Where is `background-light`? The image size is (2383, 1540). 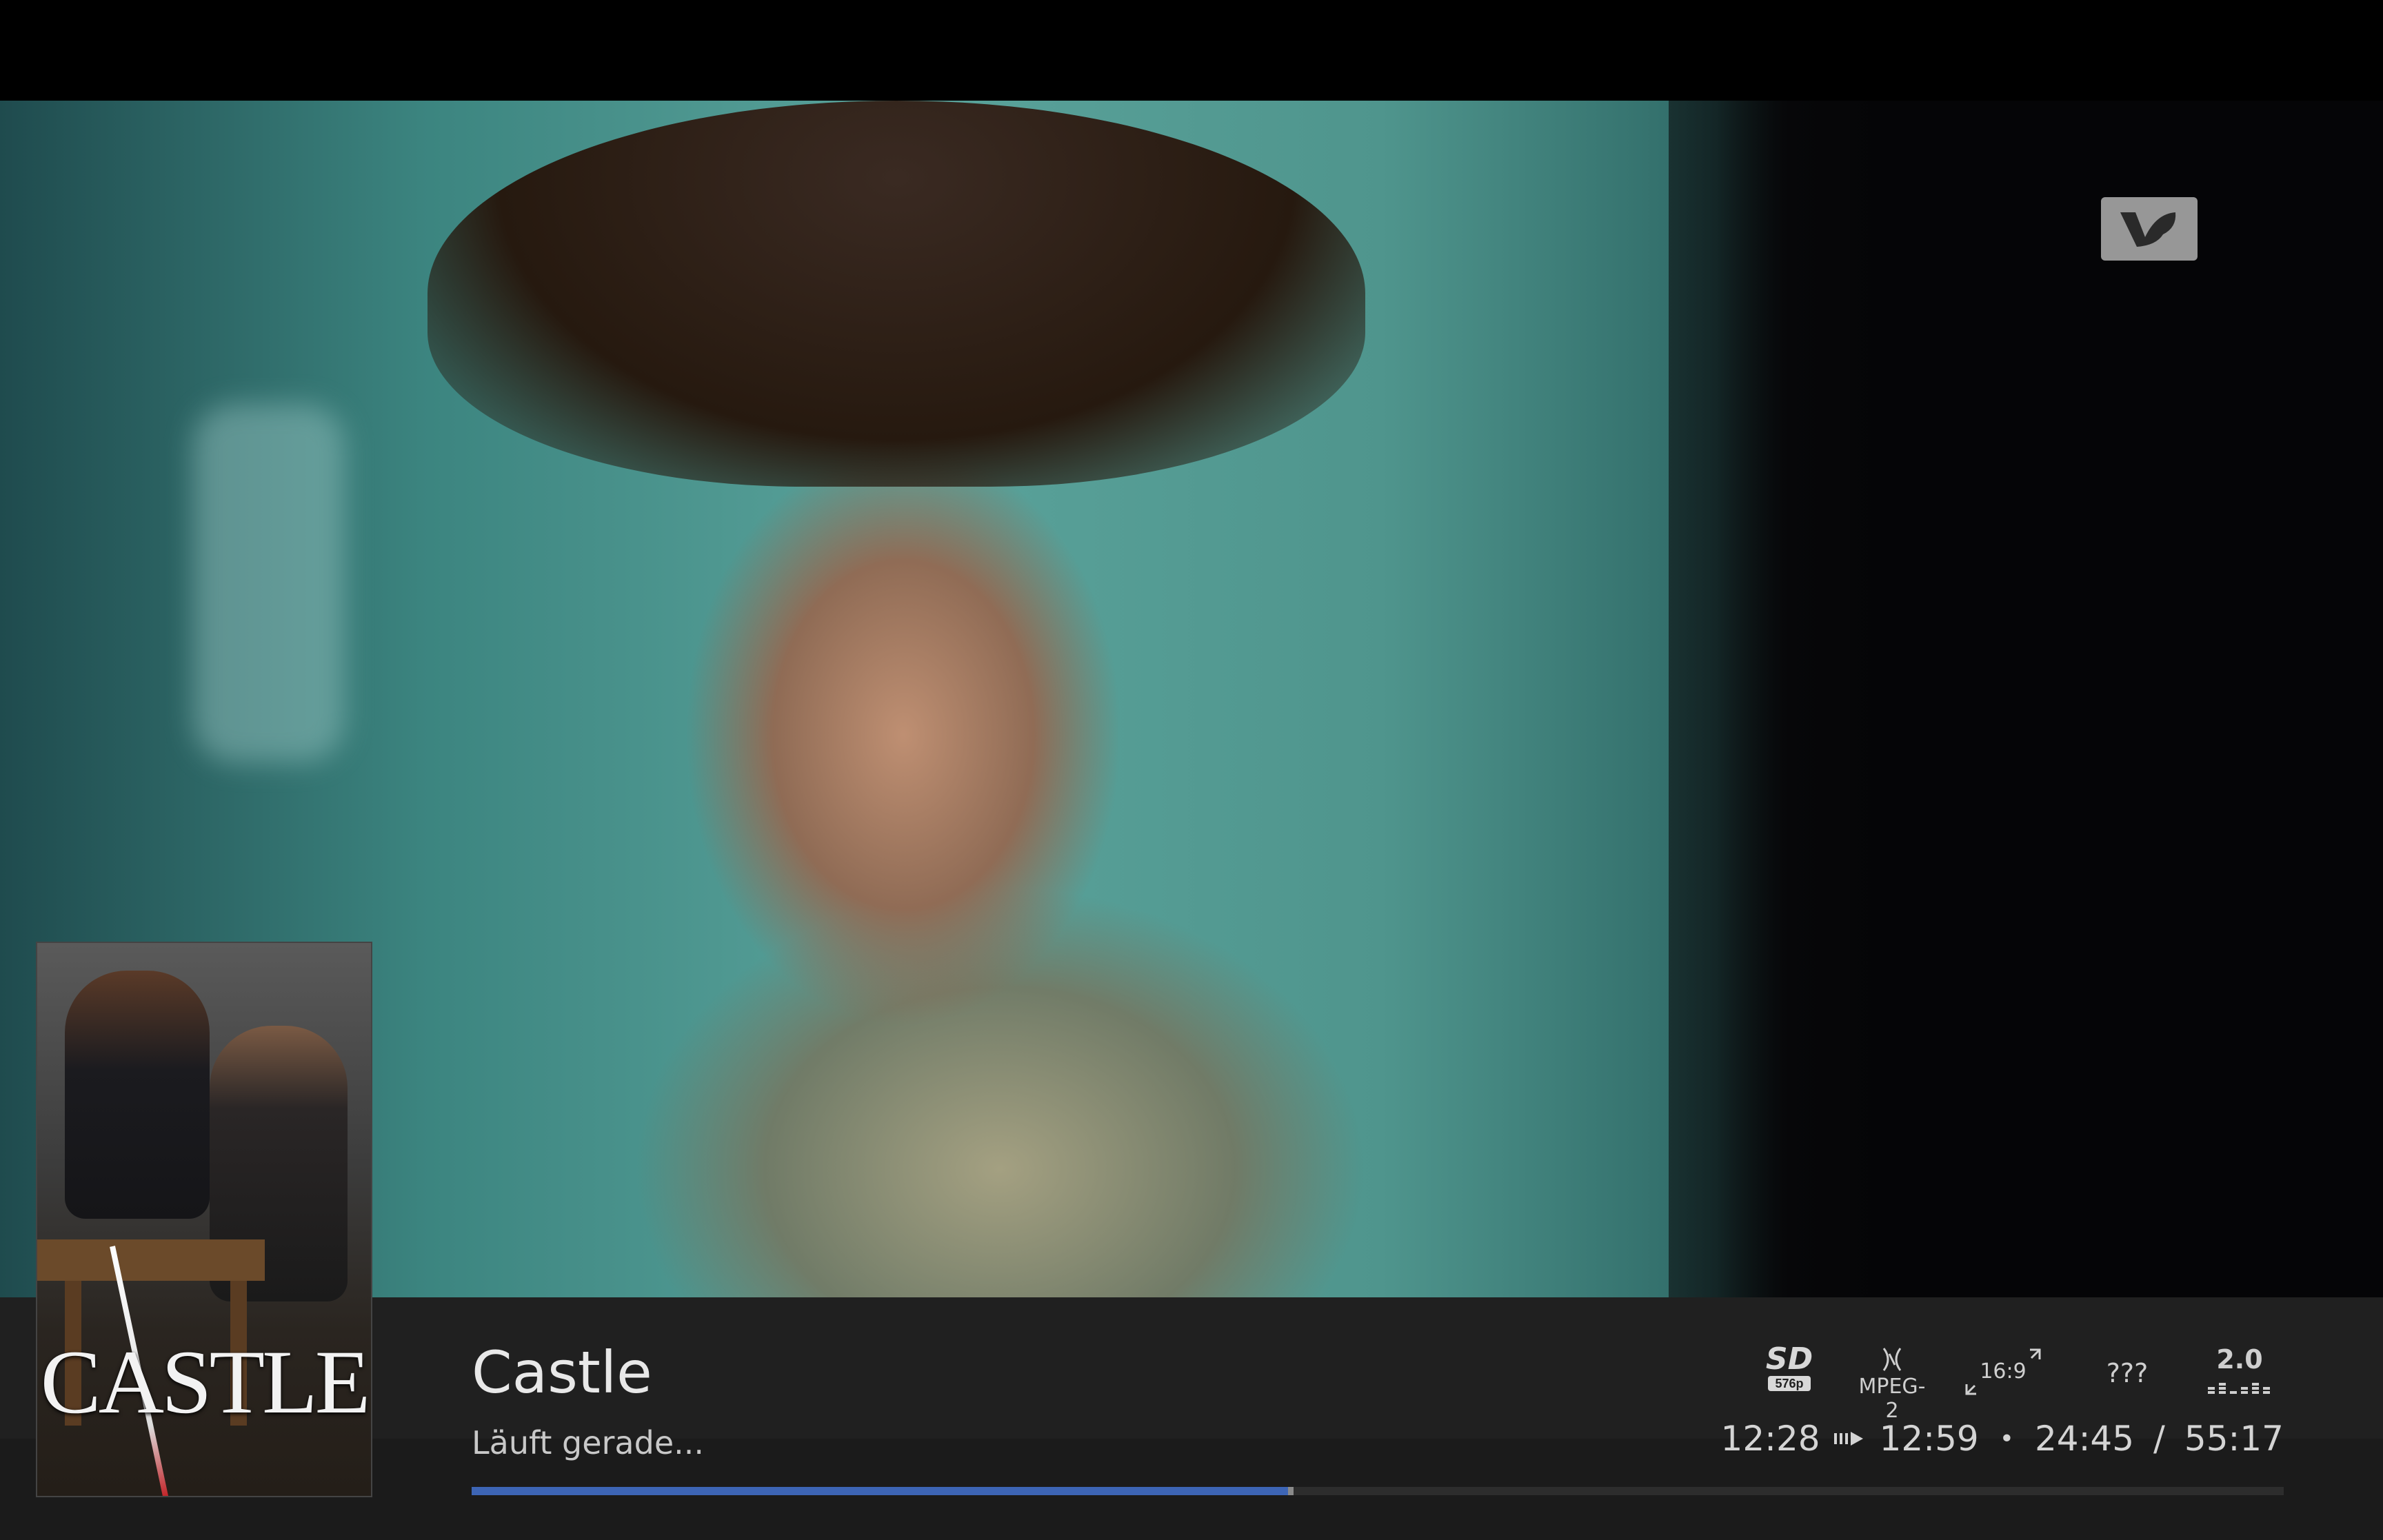
background-light is located at coordinates (269, 583).